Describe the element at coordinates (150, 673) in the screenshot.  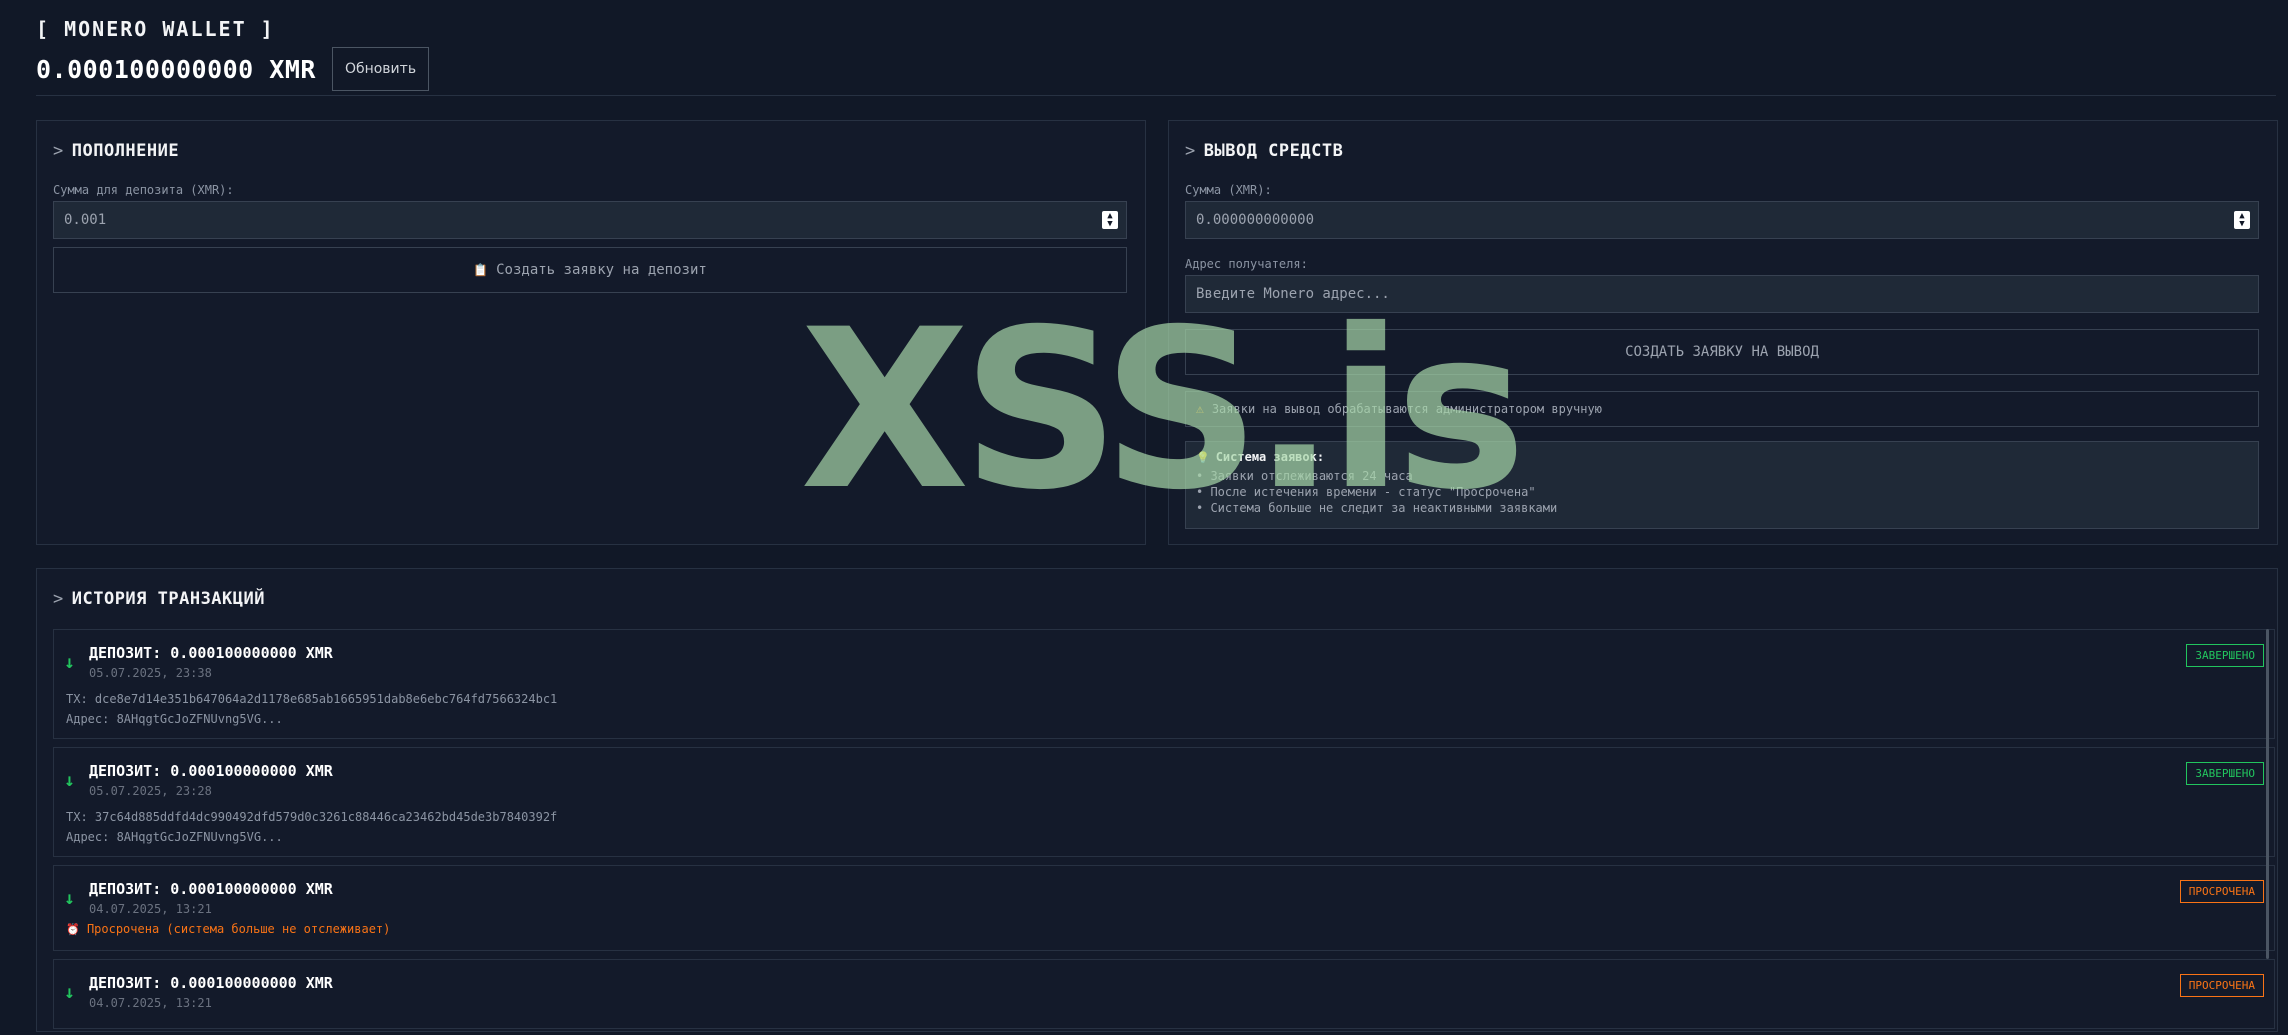
I see `transaction-date: 05.07.2025, 23:38` at that location.